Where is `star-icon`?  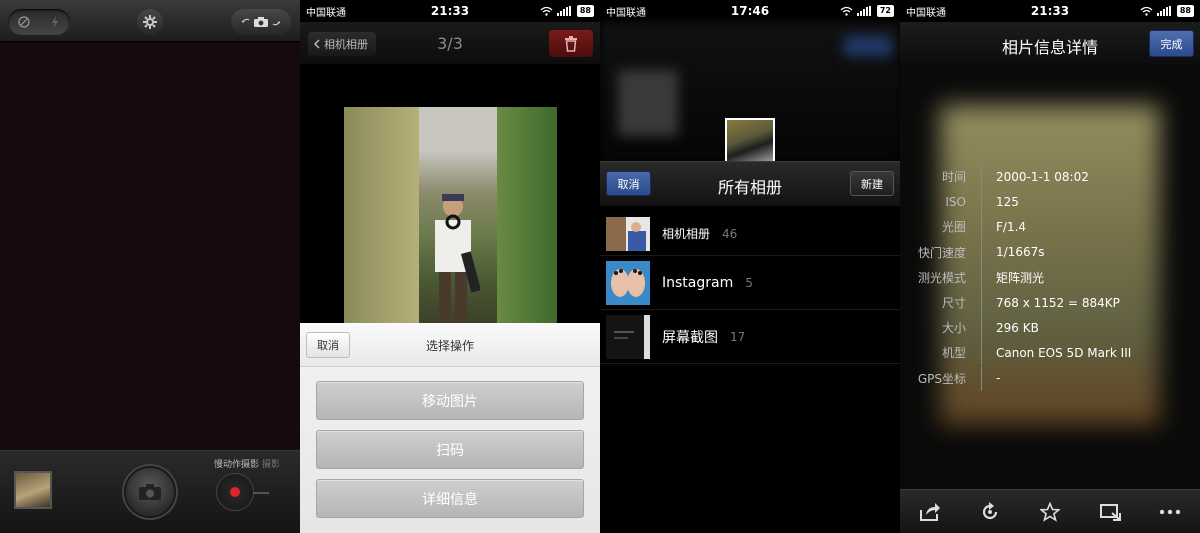
star-icon is located at coordinates (1050, 512).